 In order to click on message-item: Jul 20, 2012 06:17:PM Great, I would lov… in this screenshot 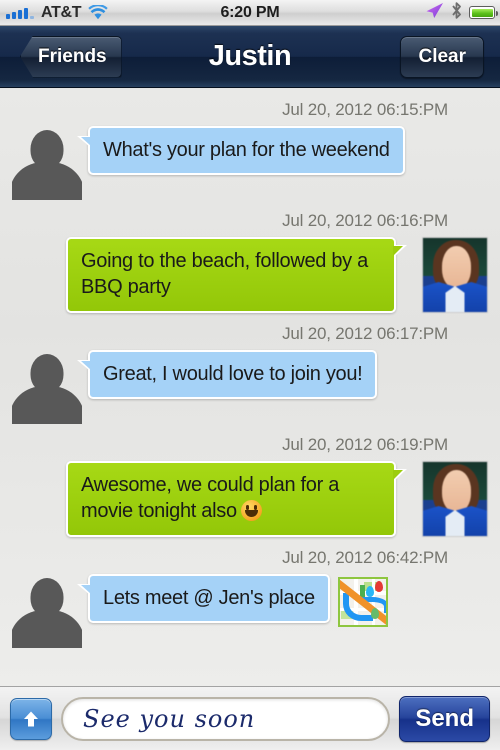, I will do `click(250, 374)`.